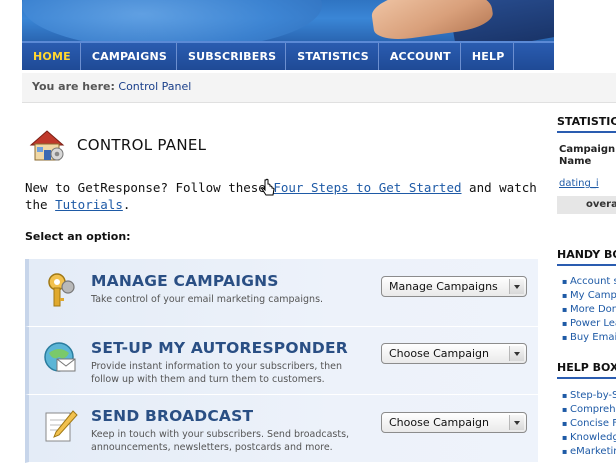  I want to click on handy-link: Account s, so click(589, 282).